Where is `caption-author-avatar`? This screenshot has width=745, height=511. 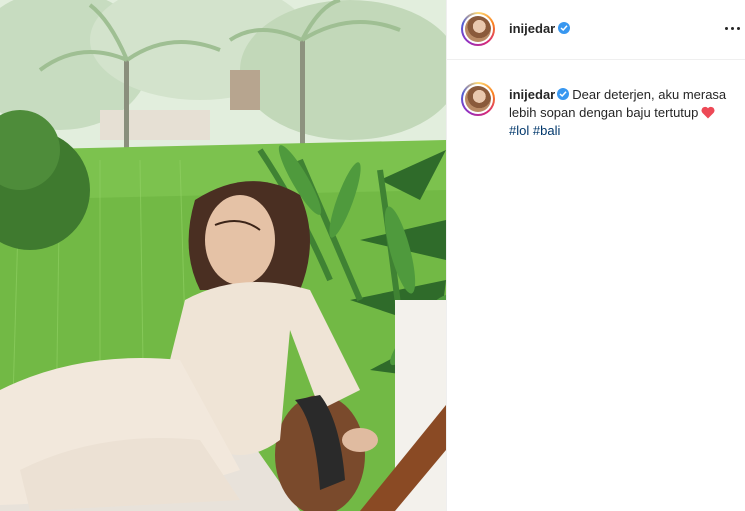 caption-author-avatar is located at coordinates (478, 99).